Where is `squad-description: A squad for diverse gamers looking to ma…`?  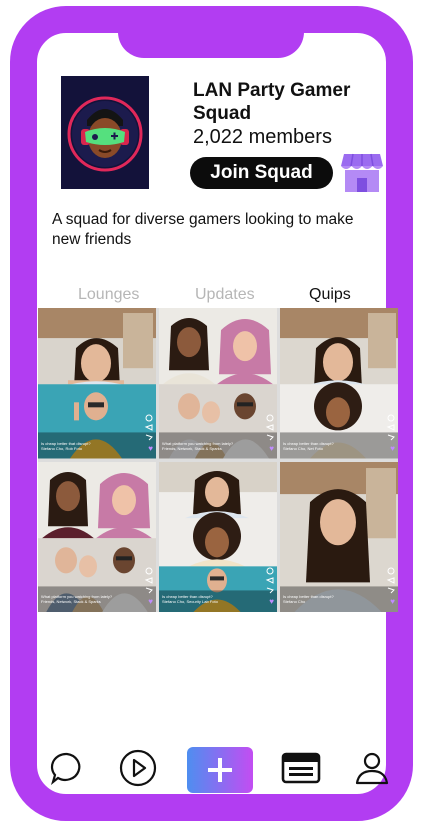
squad-description: A squad for diverse gamers looking to ma… is located at coordinates (203, 229).